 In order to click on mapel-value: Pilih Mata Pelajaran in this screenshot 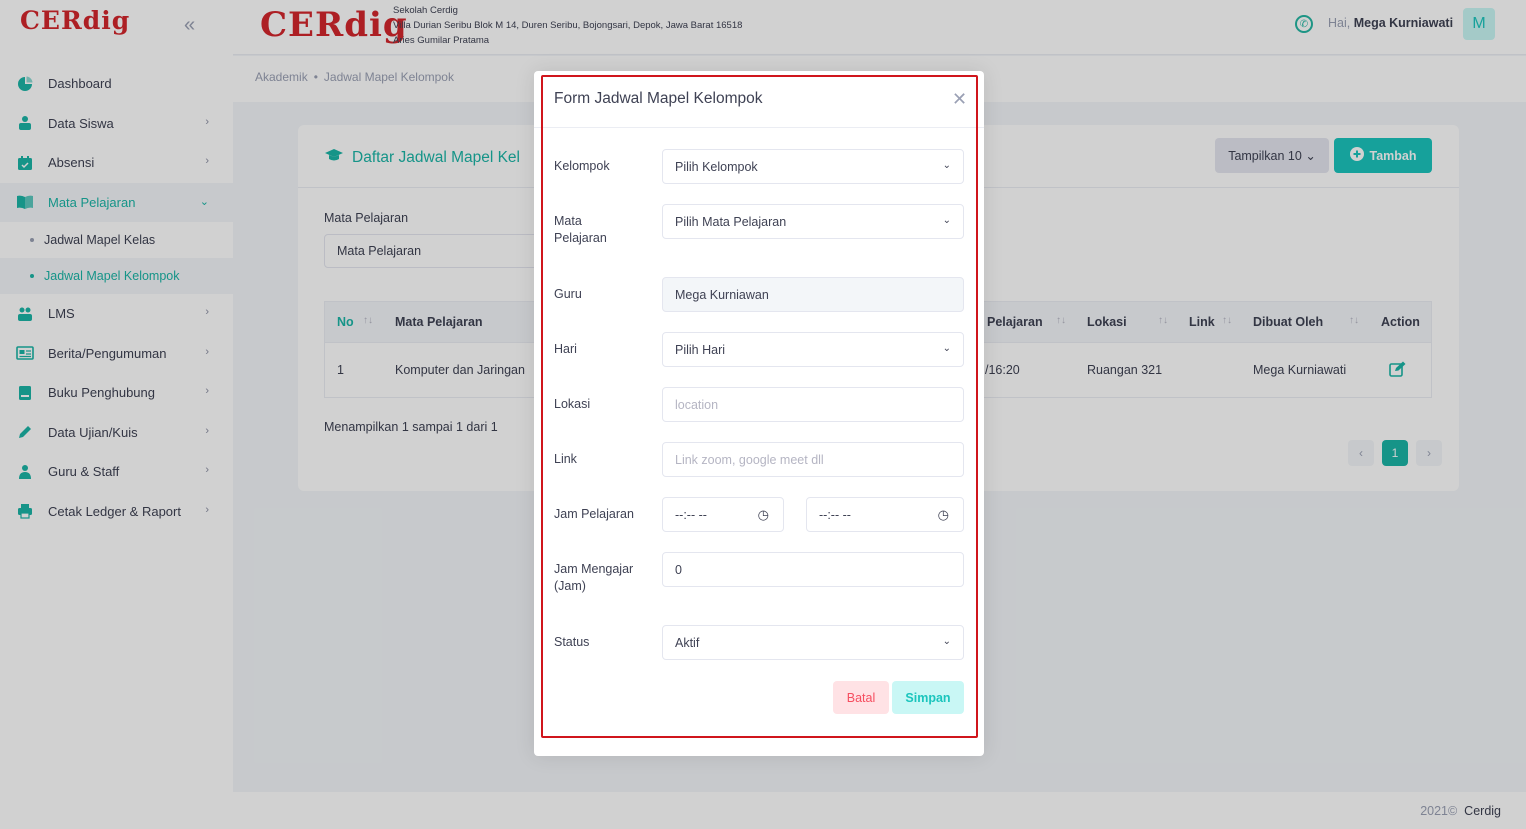, I will do `click(731, 221)`.